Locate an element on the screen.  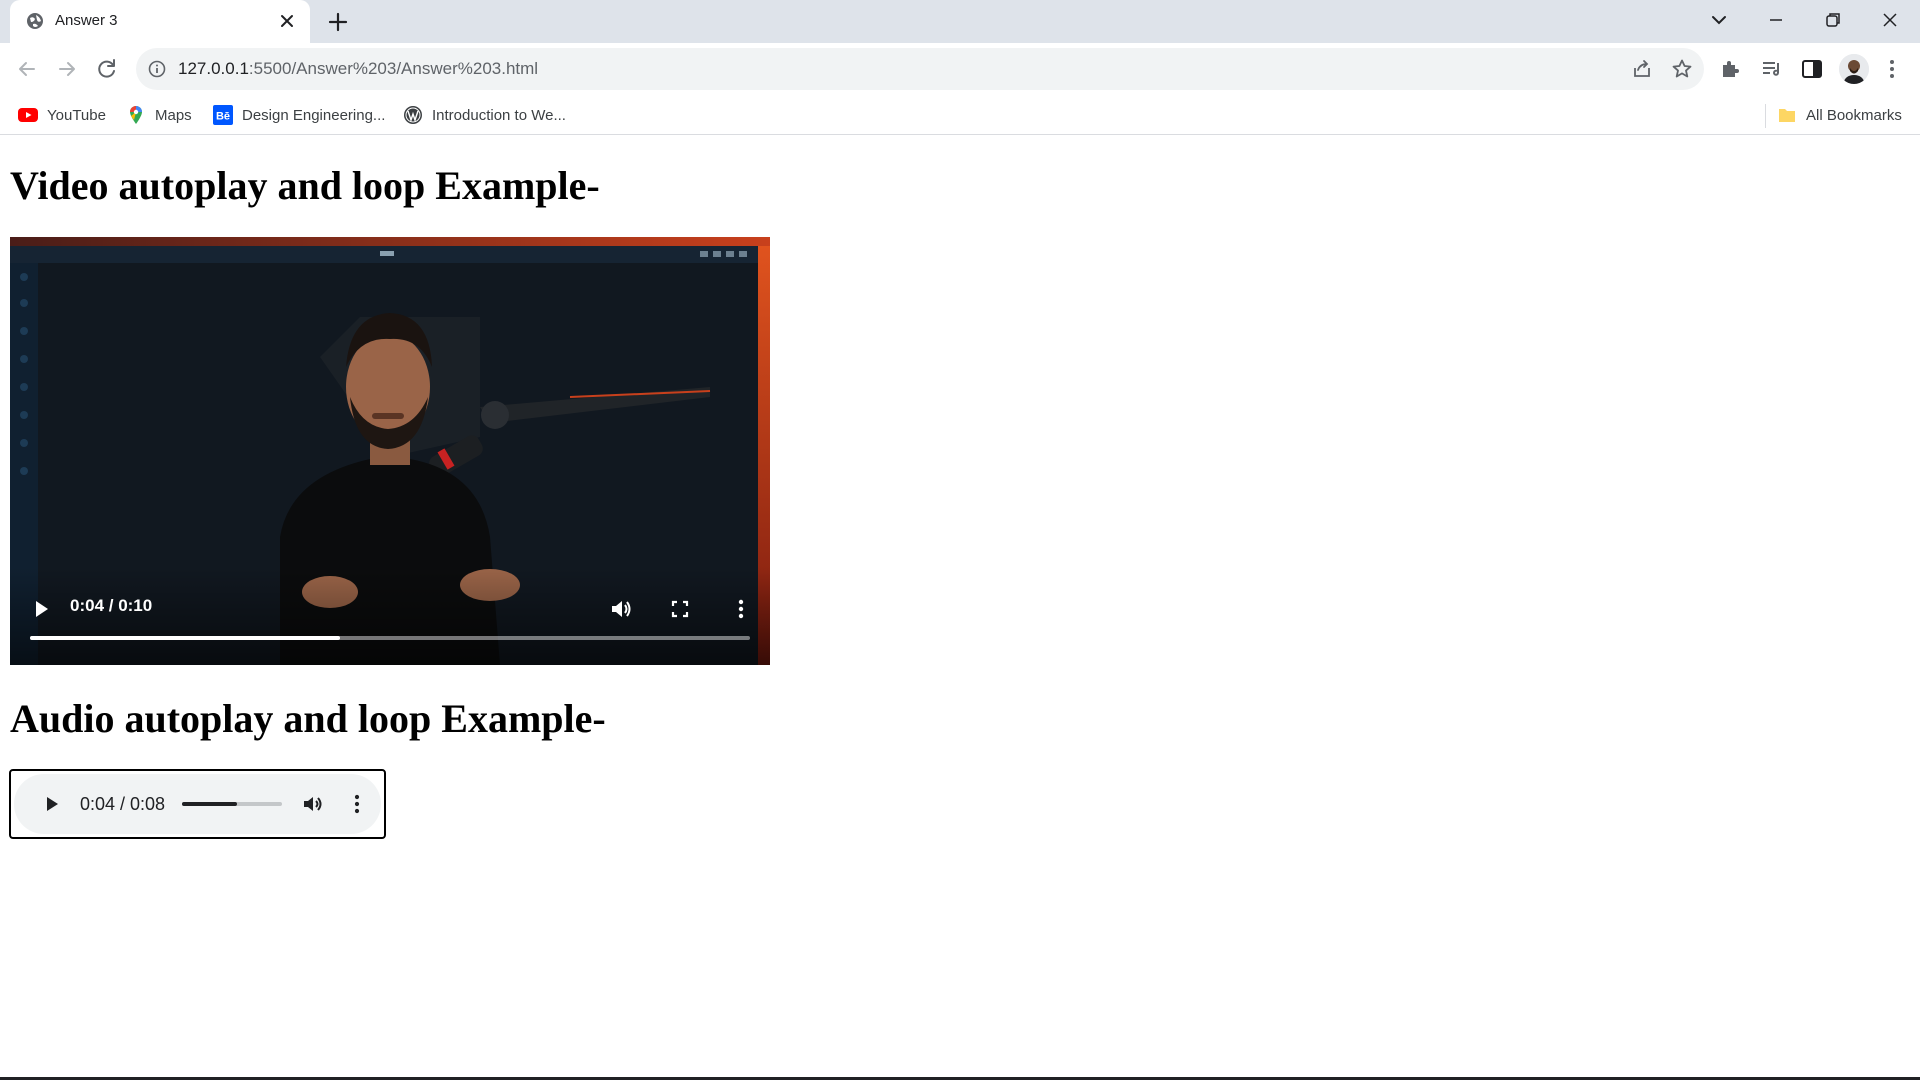
audio-play-icon is located at coordinates (52, 804).